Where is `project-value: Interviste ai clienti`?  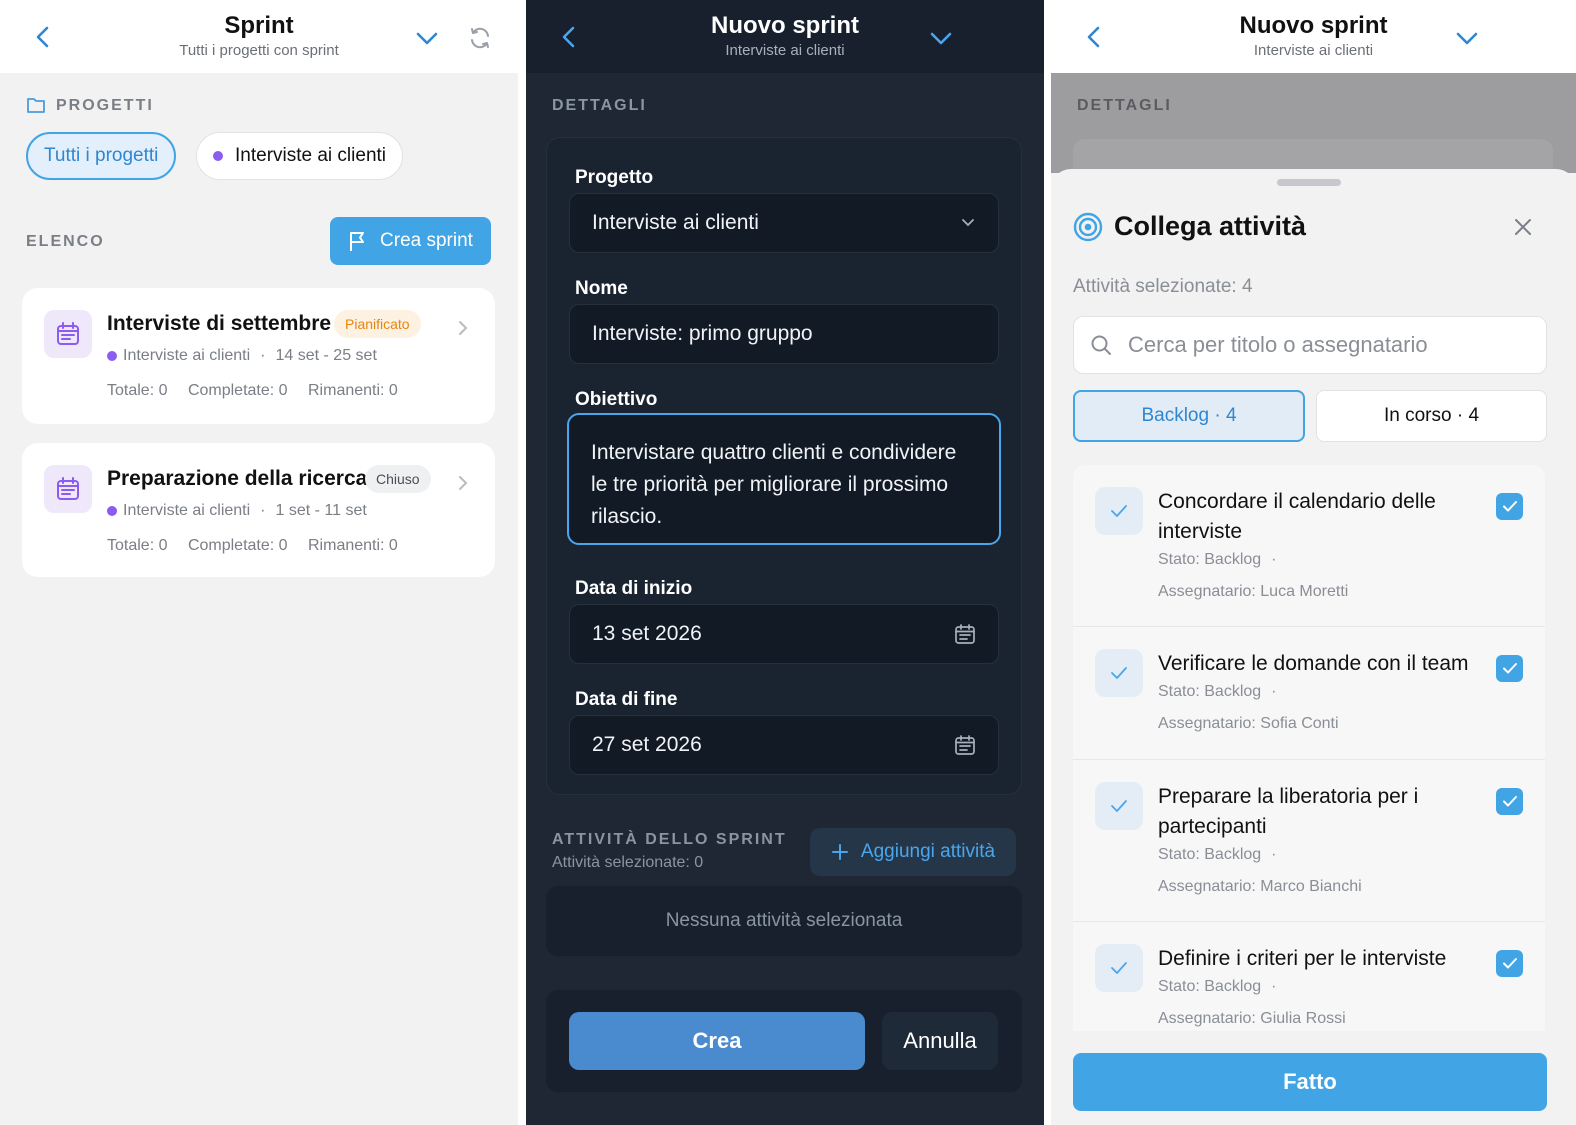 project-value: Interviste ai clienti is located at coordinates (675, 222).